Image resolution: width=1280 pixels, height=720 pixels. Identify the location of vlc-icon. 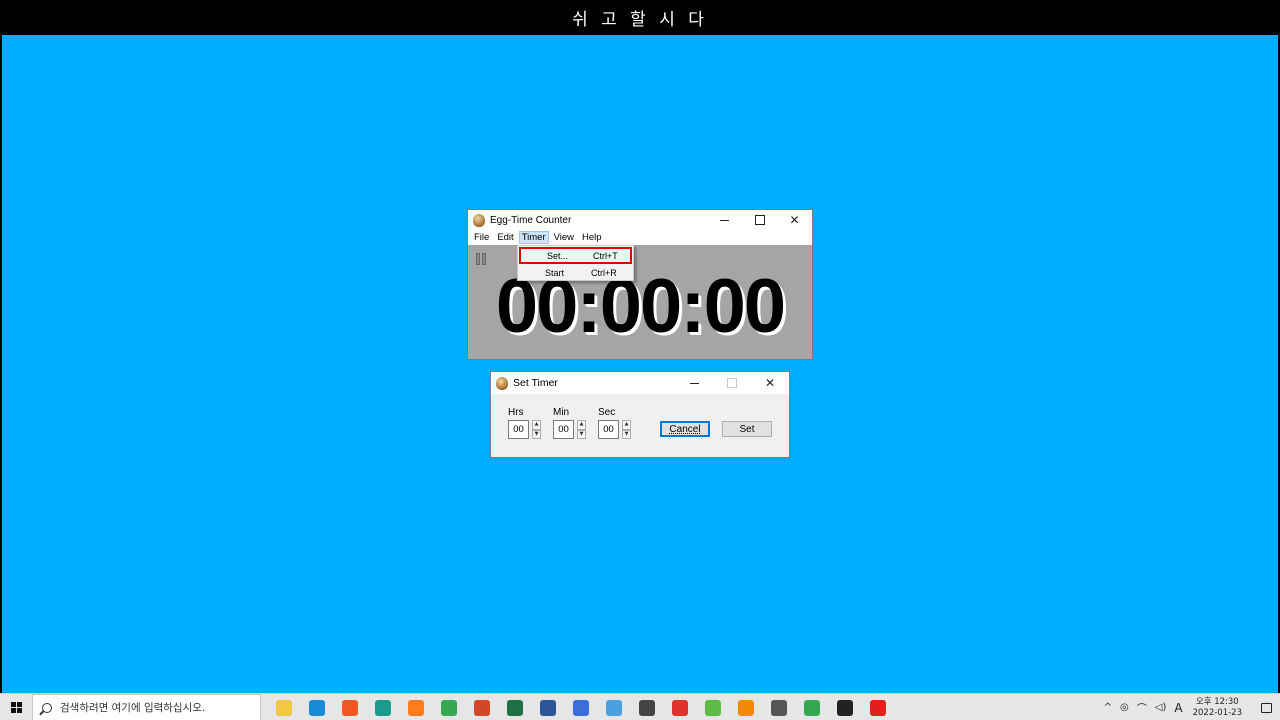
(745, 707).